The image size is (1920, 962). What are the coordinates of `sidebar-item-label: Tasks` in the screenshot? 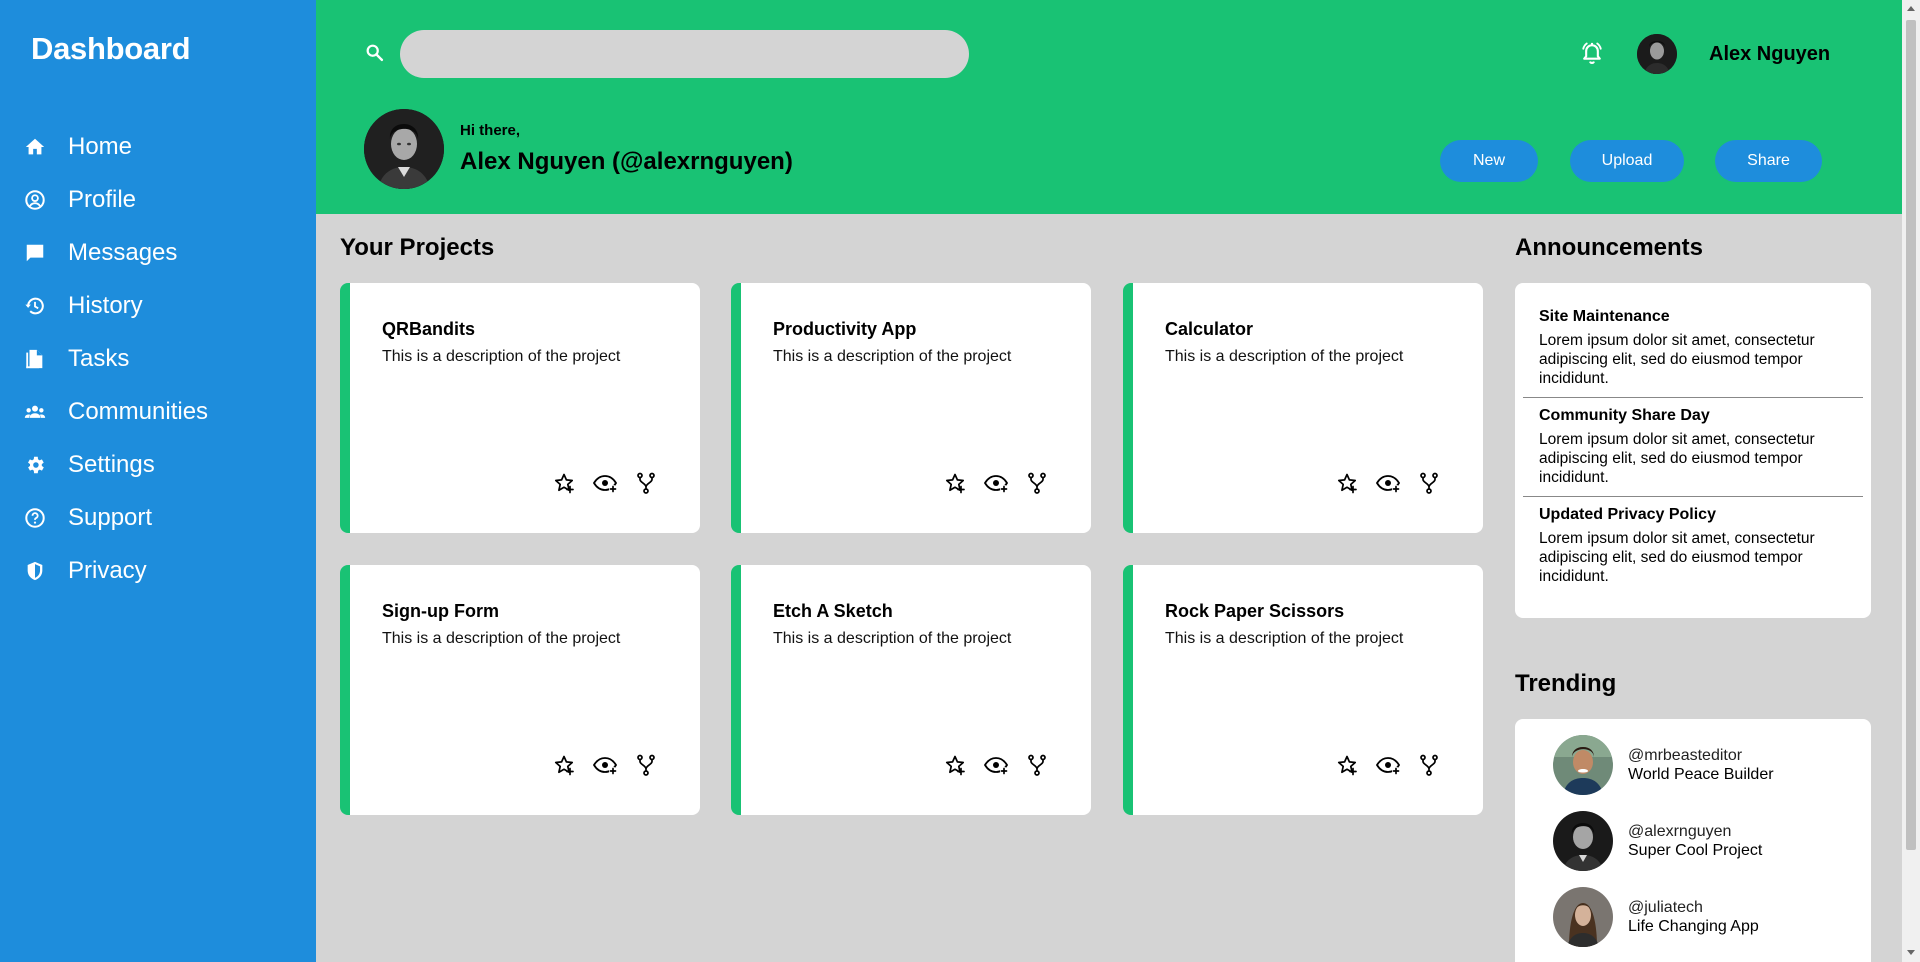 It's located at (99, 358).